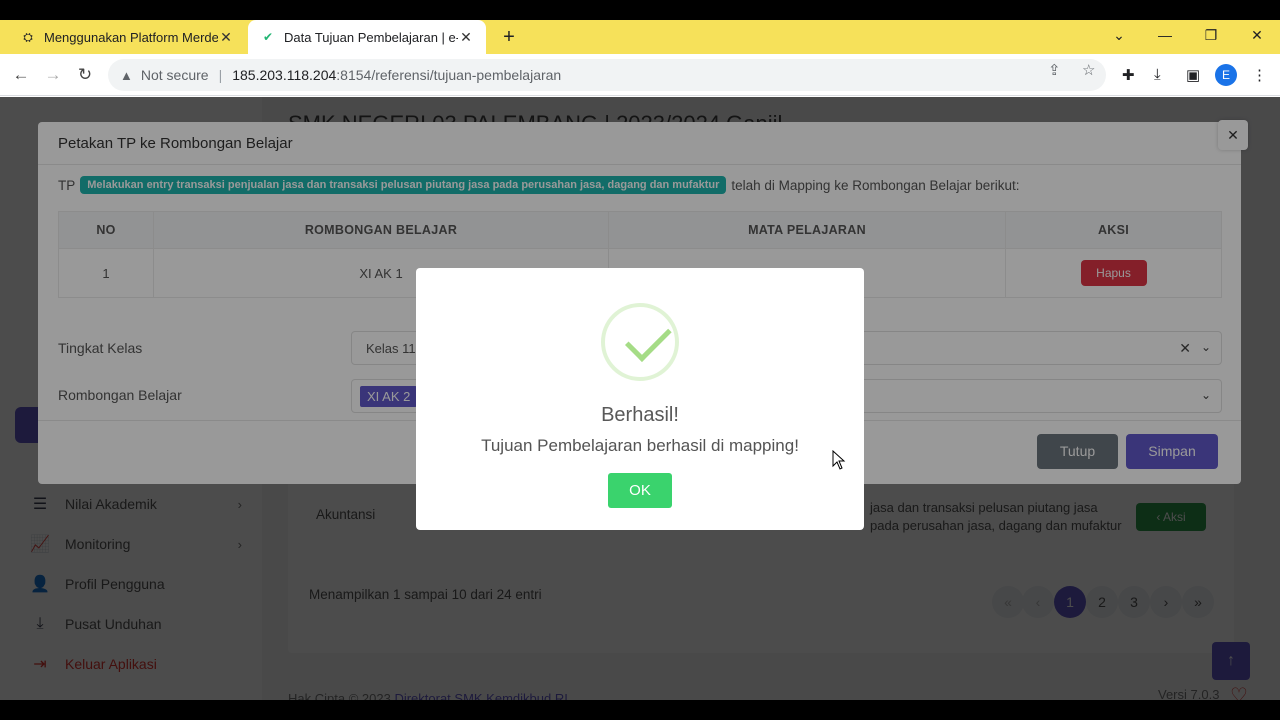 The width and height of the screenshot is (1280, 720). What do you see at coordinates (648, 338) in the screenshot?
I see `check-mark` at bounding box center [648, 338].